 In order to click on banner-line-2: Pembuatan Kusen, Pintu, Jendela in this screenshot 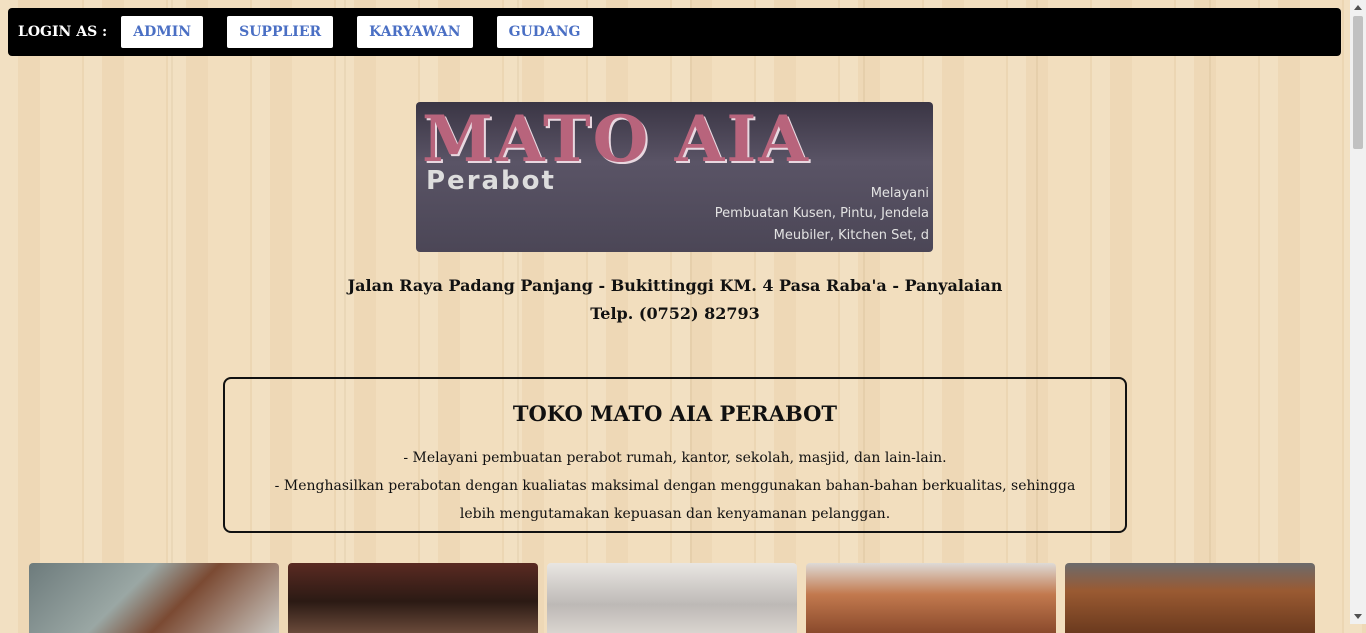, I will do `click(821, 213)`.